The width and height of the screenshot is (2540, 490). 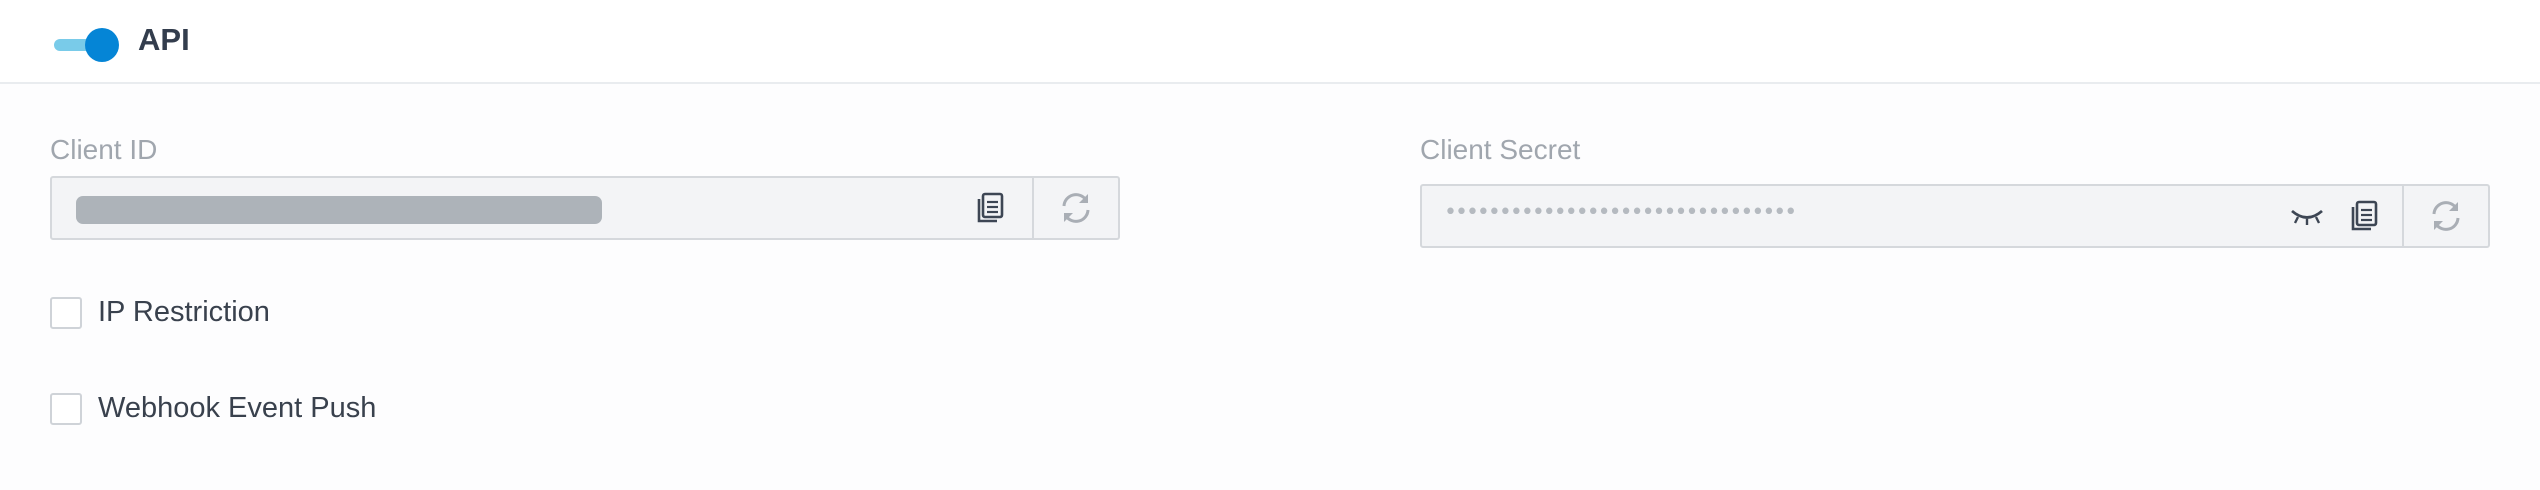 I want to click on api-toggle, so click(x=86, y=44).